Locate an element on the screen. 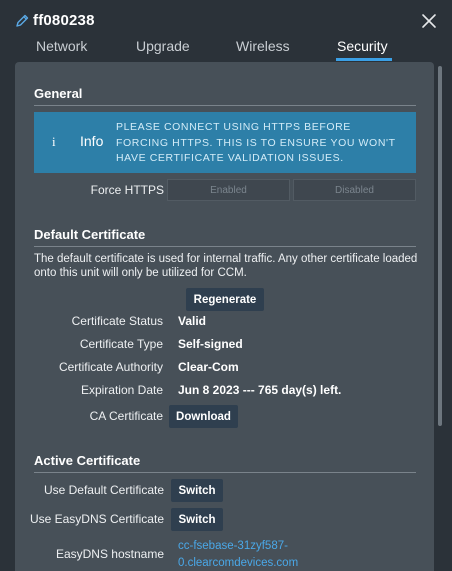 This screenshot has width=452, height=571. info-label: Info is located at coordinates (92, 141).